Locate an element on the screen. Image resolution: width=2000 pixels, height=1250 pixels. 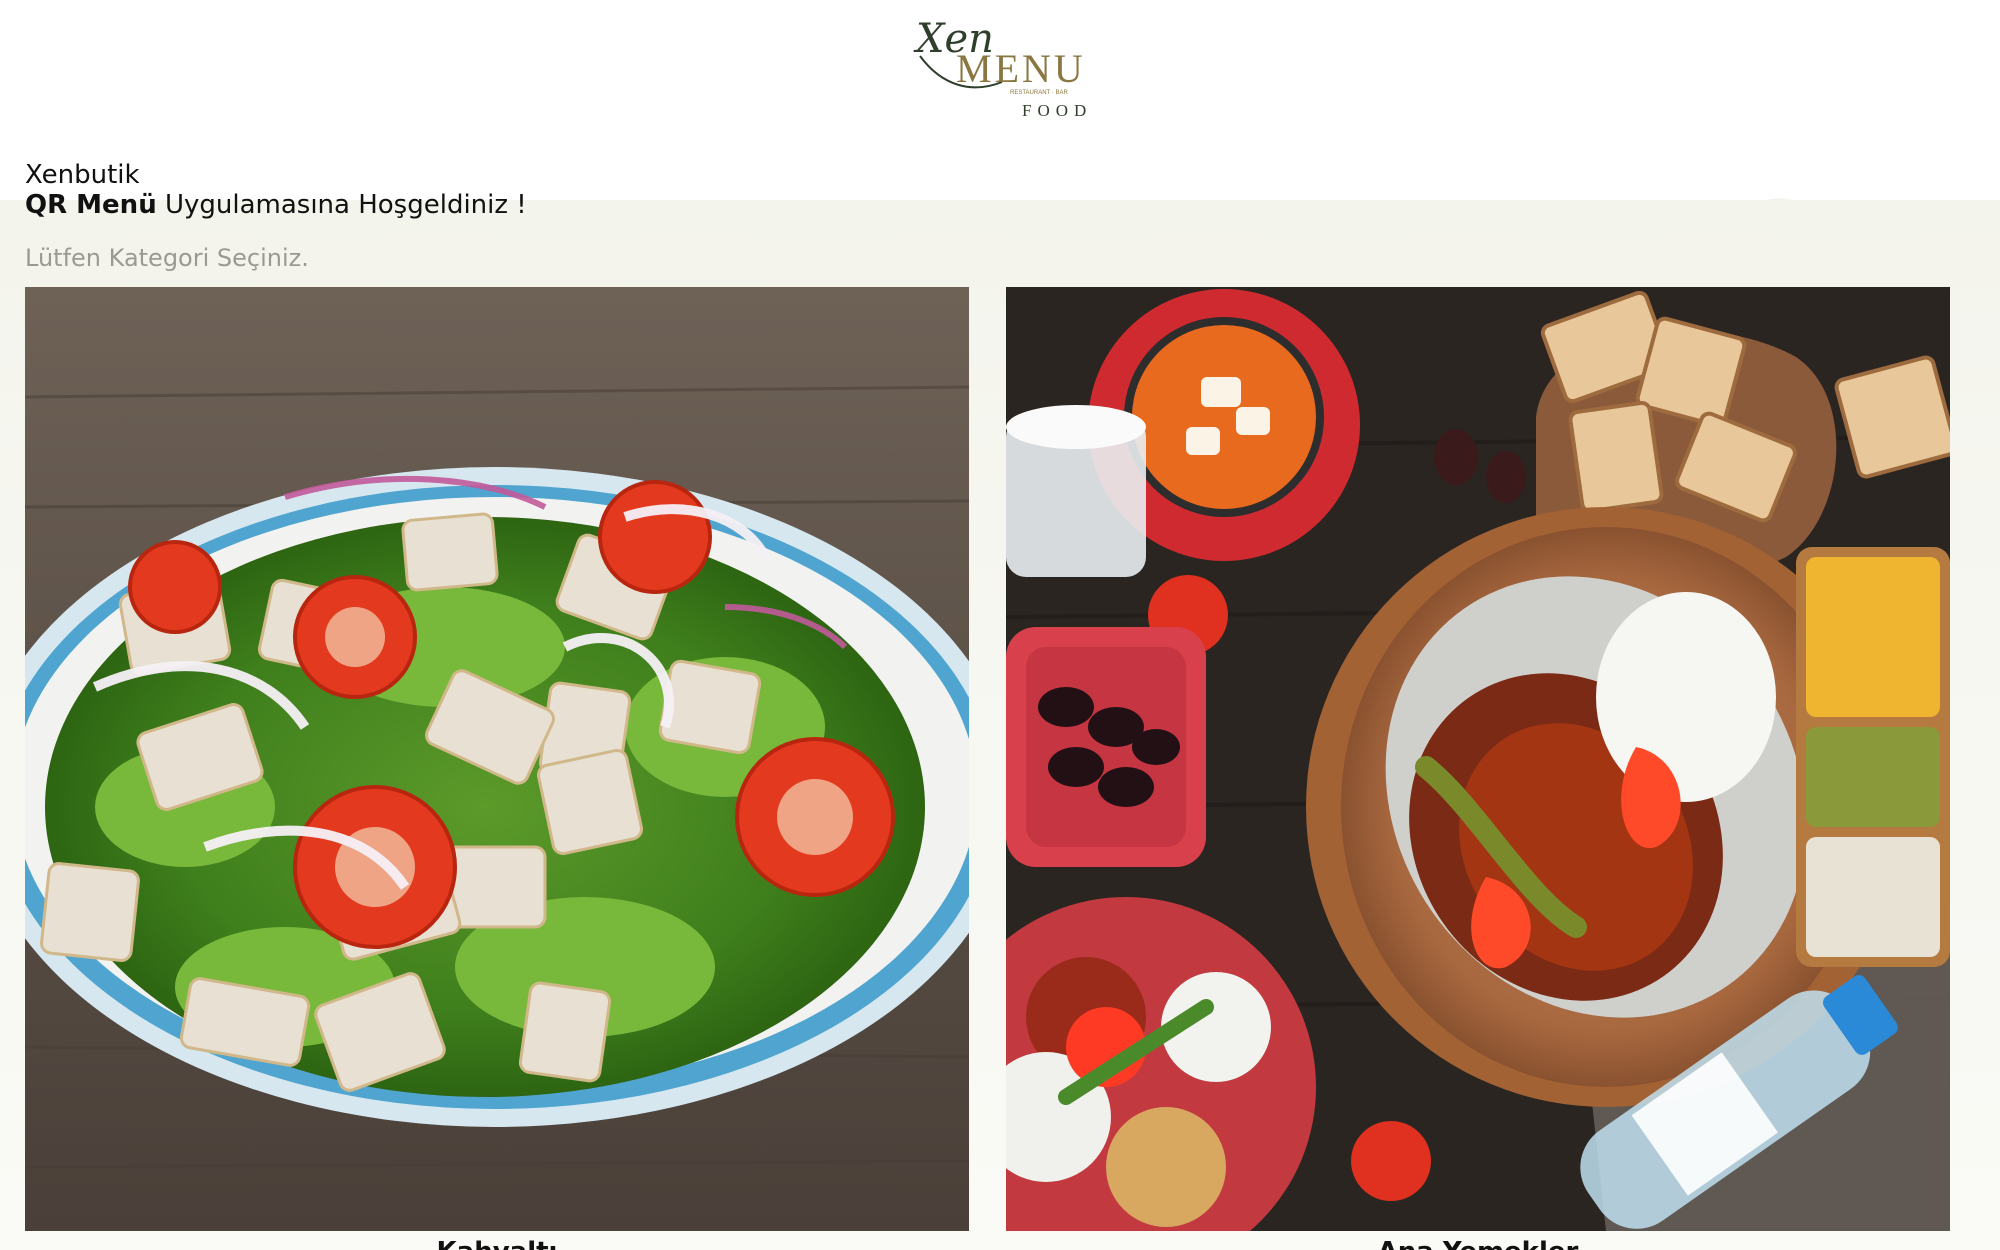
logo-tagline: RESTAURANT · BAR is located at coordinates (1039, 93).